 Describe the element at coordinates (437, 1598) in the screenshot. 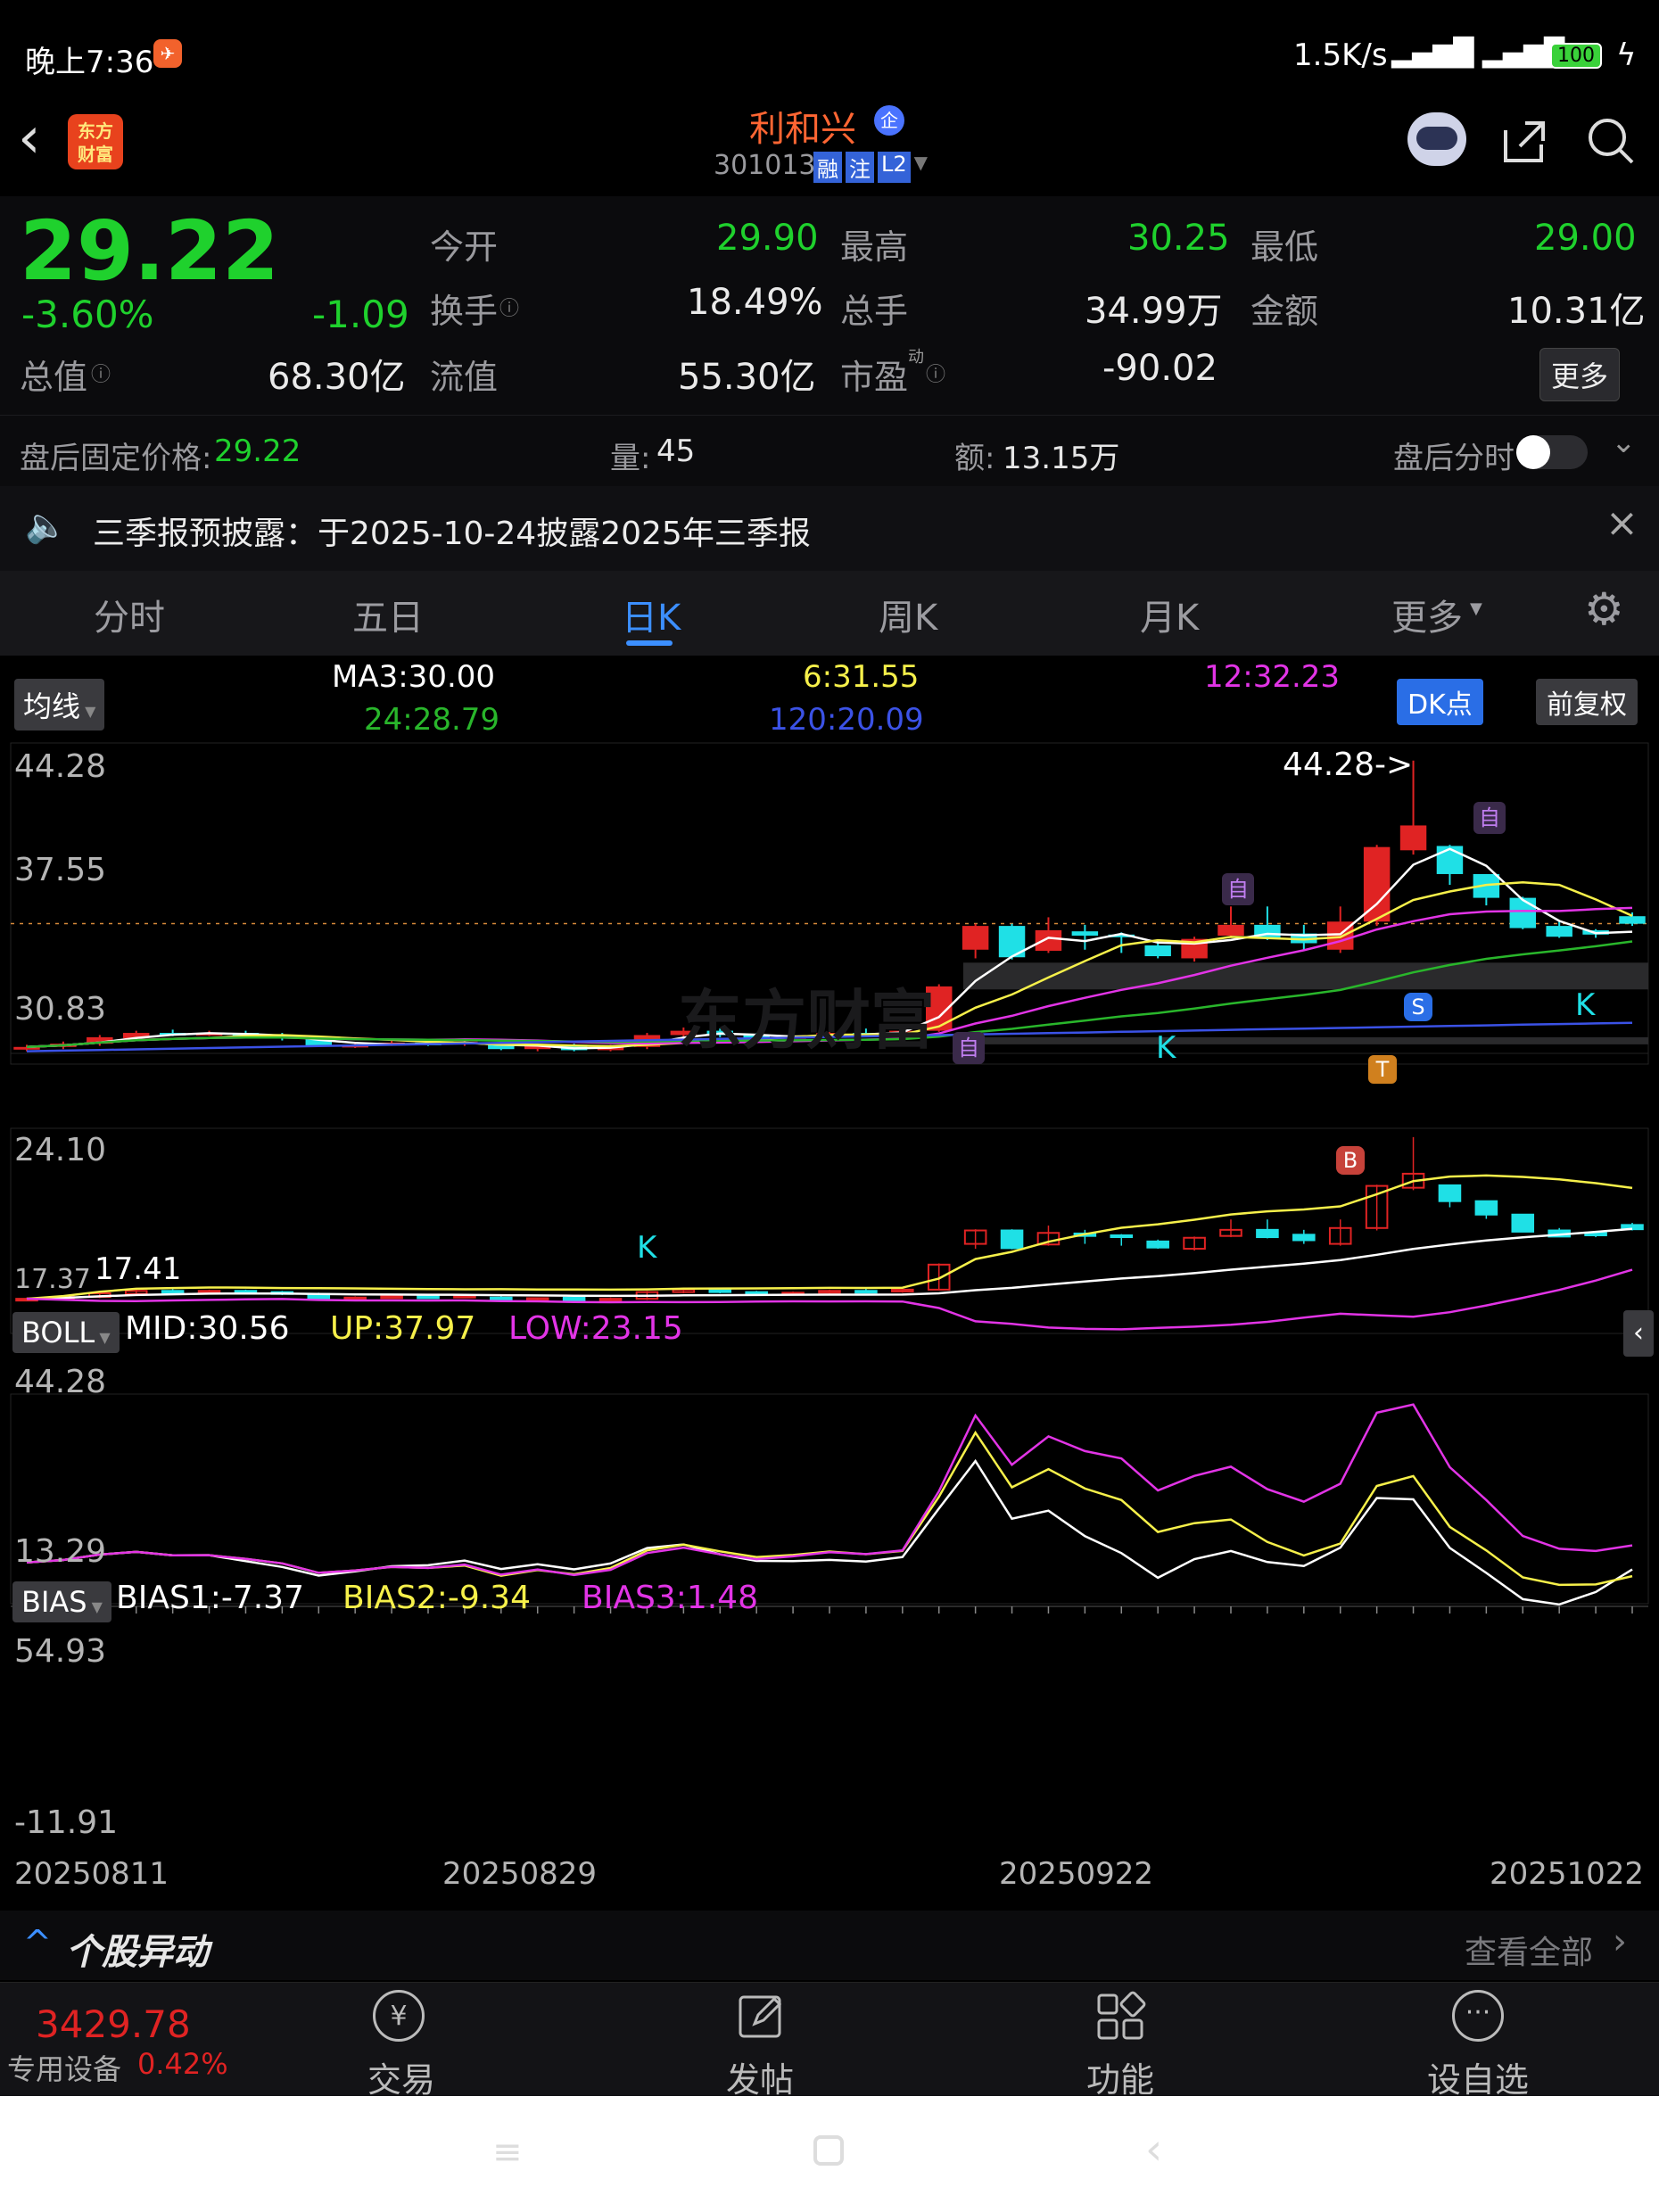

I see `bias2-value: BIAS2:-9.34` at that location.